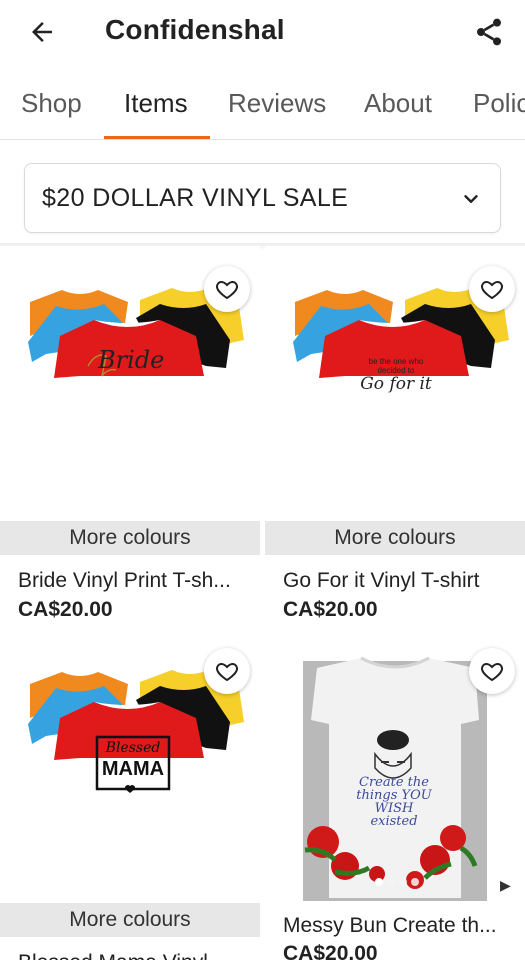 The height and width of the screenshot is (960, 525). Describe the element at coordinates (471, 199) in the screenshot. I see `chevron-down-icon` at that location.